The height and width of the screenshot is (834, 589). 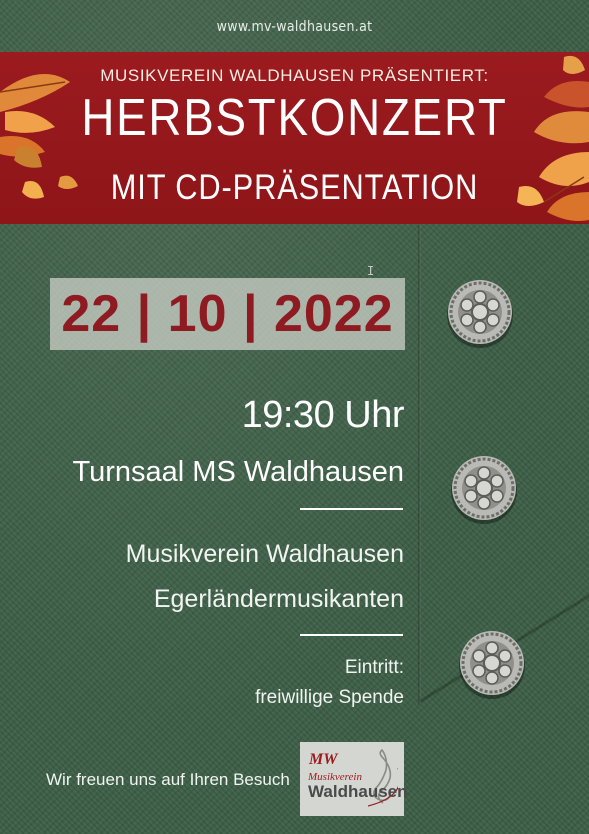 I want to click on performer-2: Egerländermusikanten, so click(x=278, y=599).